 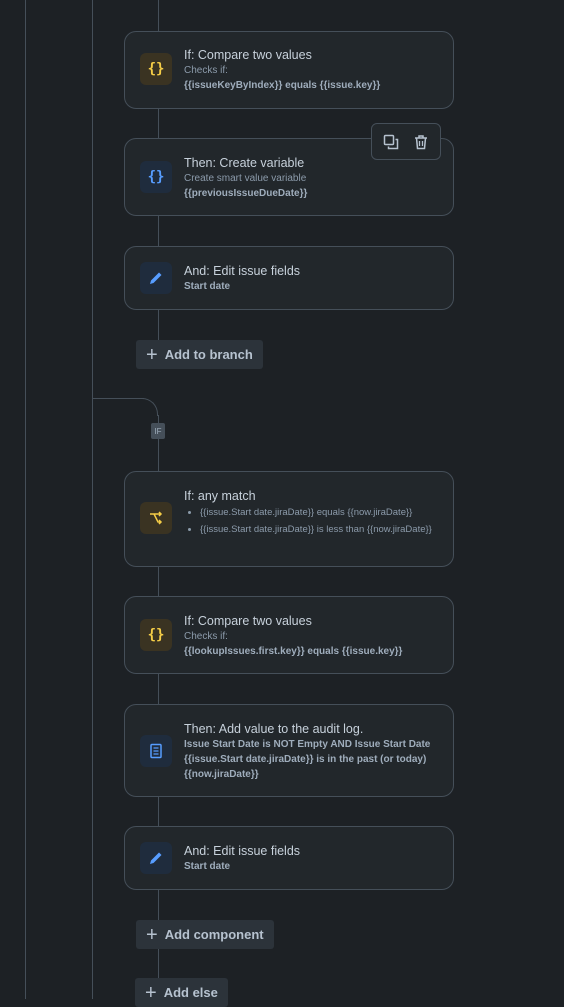 I want to click on document-icon, so click(x=156, y=751).